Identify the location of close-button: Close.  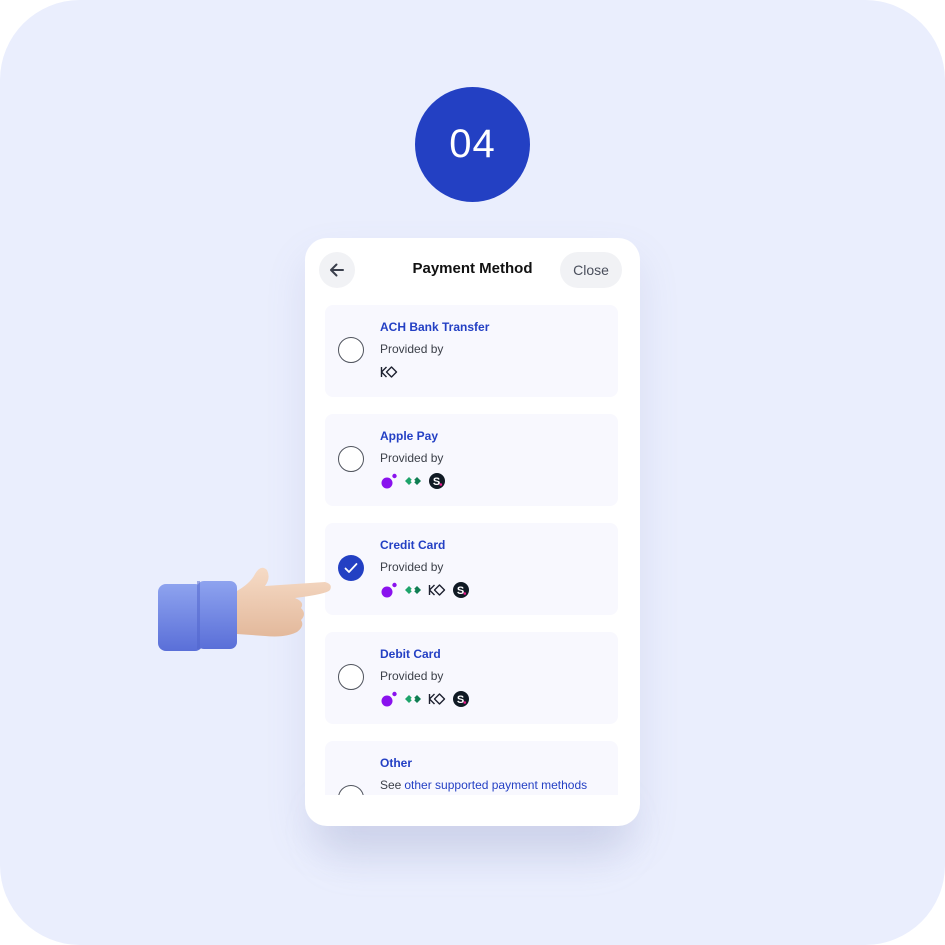
(591, 270).